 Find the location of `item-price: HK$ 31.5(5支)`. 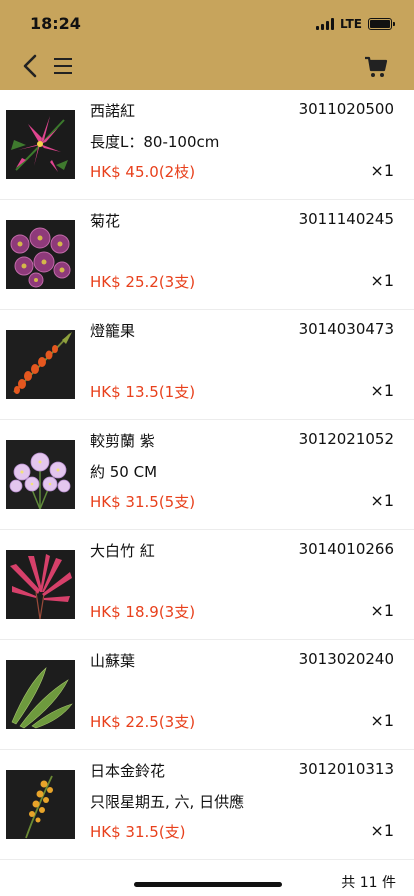

item-price: HK$ 31.5(5支) is located at coordinates (143, 502).